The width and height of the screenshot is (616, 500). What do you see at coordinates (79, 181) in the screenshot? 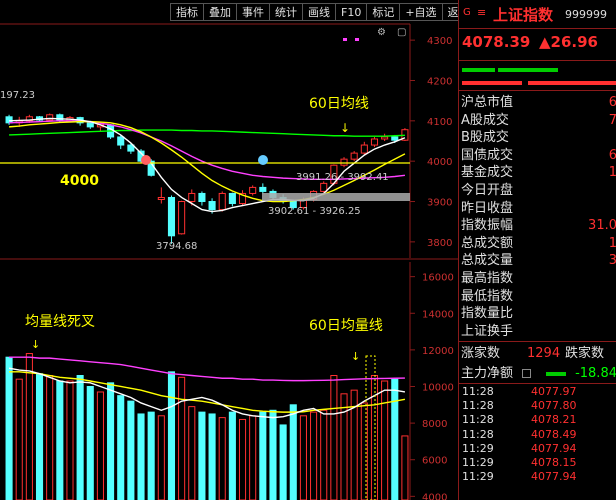
I see `level-label: 4000` at bounding box center [79, 181].